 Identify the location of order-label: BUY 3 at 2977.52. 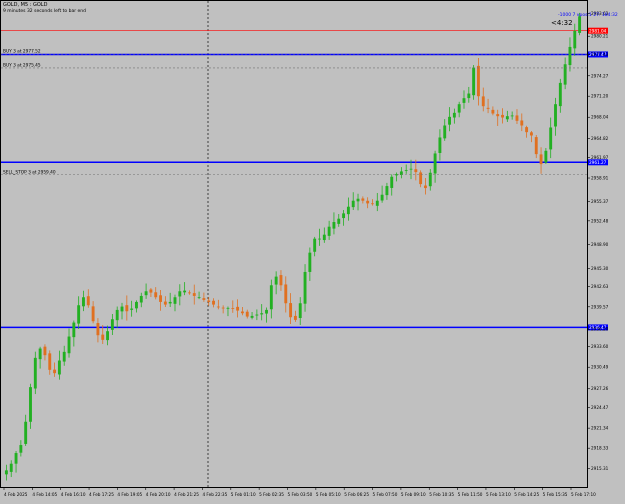
(22, 52).